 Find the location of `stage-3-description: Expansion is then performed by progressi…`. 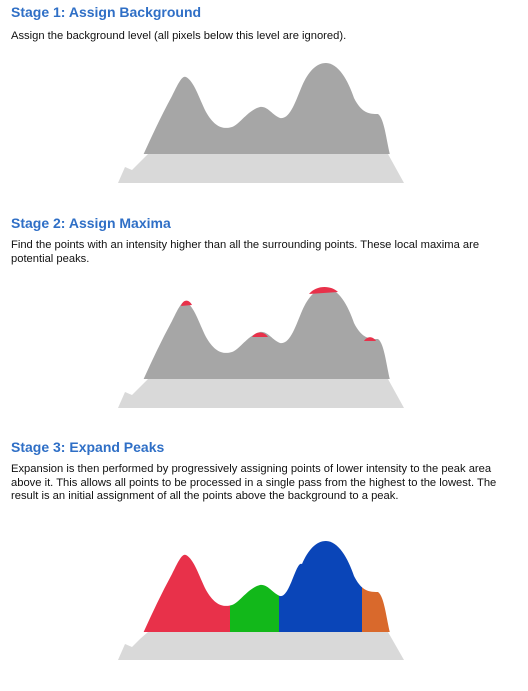

stage-3-description: Expansion is then performed by progressi… is located at coordinates (254, 483).